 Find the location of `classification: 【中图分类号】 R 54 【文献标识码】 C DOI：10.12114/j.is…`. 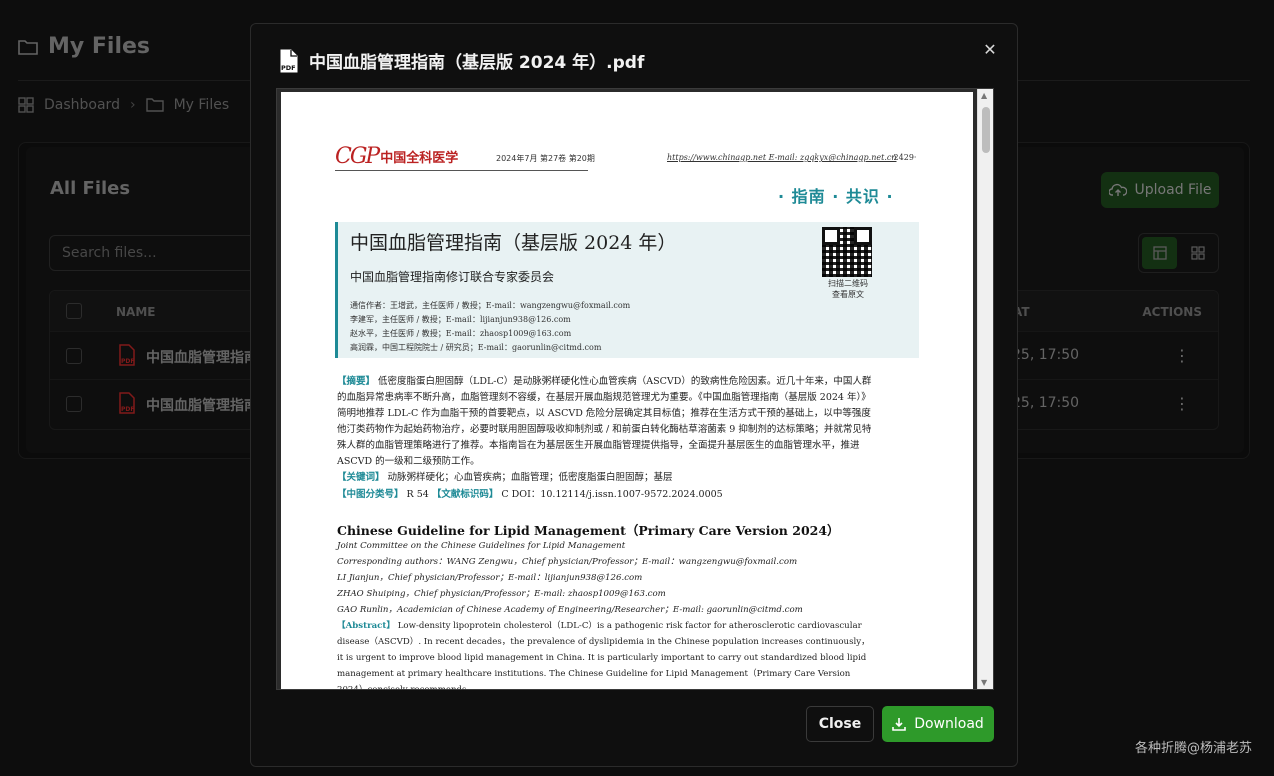

classification: 【中图分类号】 R 54 【文献标识码】 C DOI：10.12114/j.is… is located at coordinates (530, 494).